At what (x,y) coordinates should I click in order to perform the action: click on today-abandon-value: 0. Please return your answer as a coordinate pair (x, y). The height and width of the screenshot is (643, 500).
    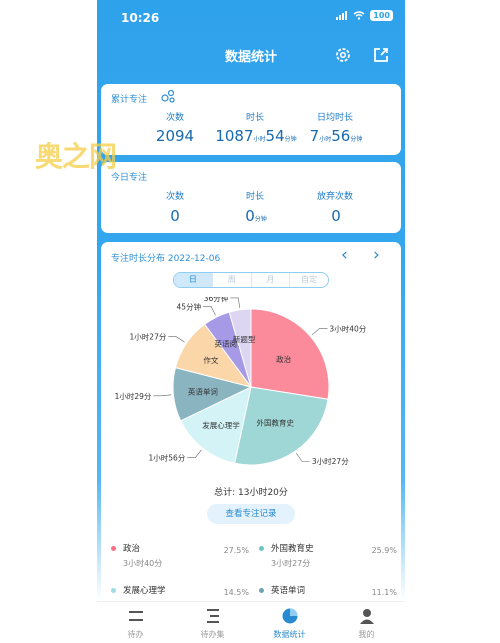
    Looking at the image, I should click on (336, 216).